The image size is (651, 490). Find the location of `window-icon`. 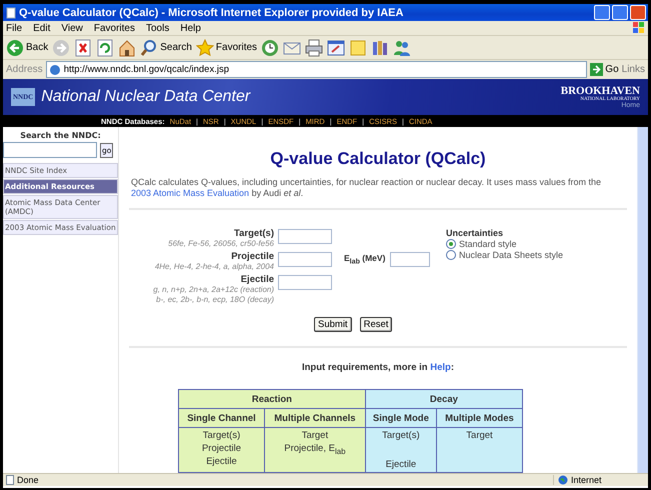

window-icon is located at coordinates (336, 47).